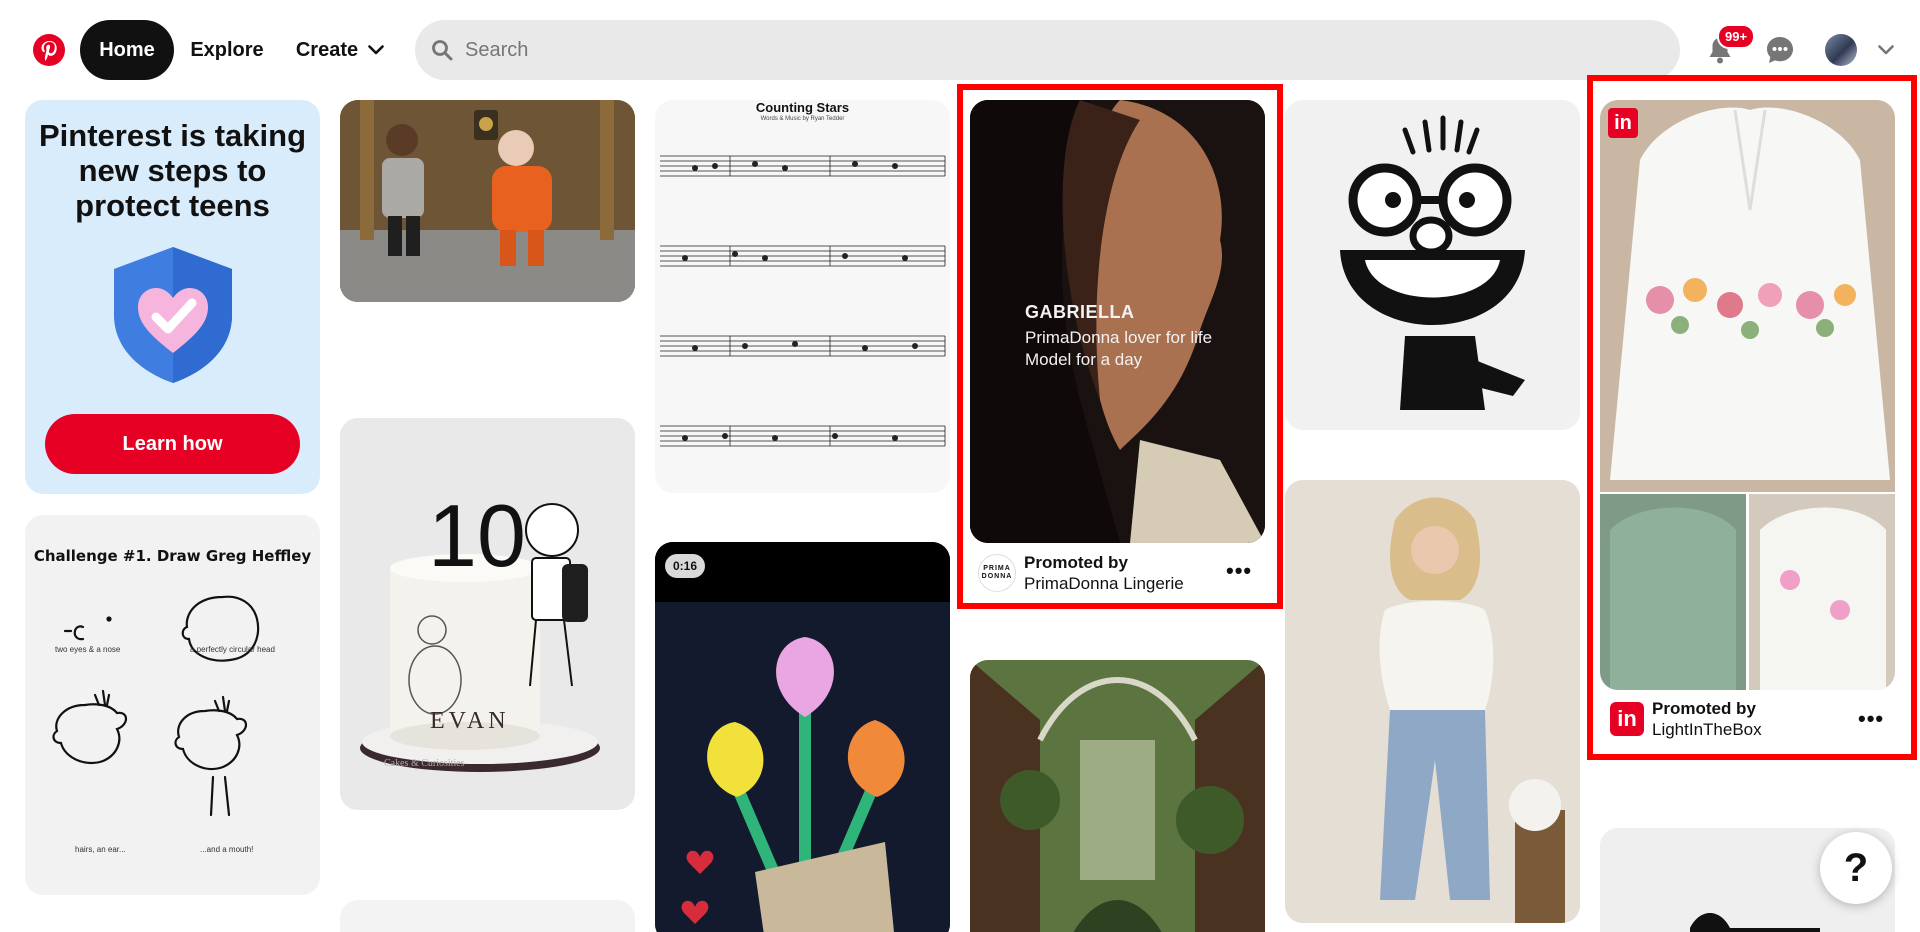  I want to click on ad-name: GABRIELLA, so click(1080, 312).